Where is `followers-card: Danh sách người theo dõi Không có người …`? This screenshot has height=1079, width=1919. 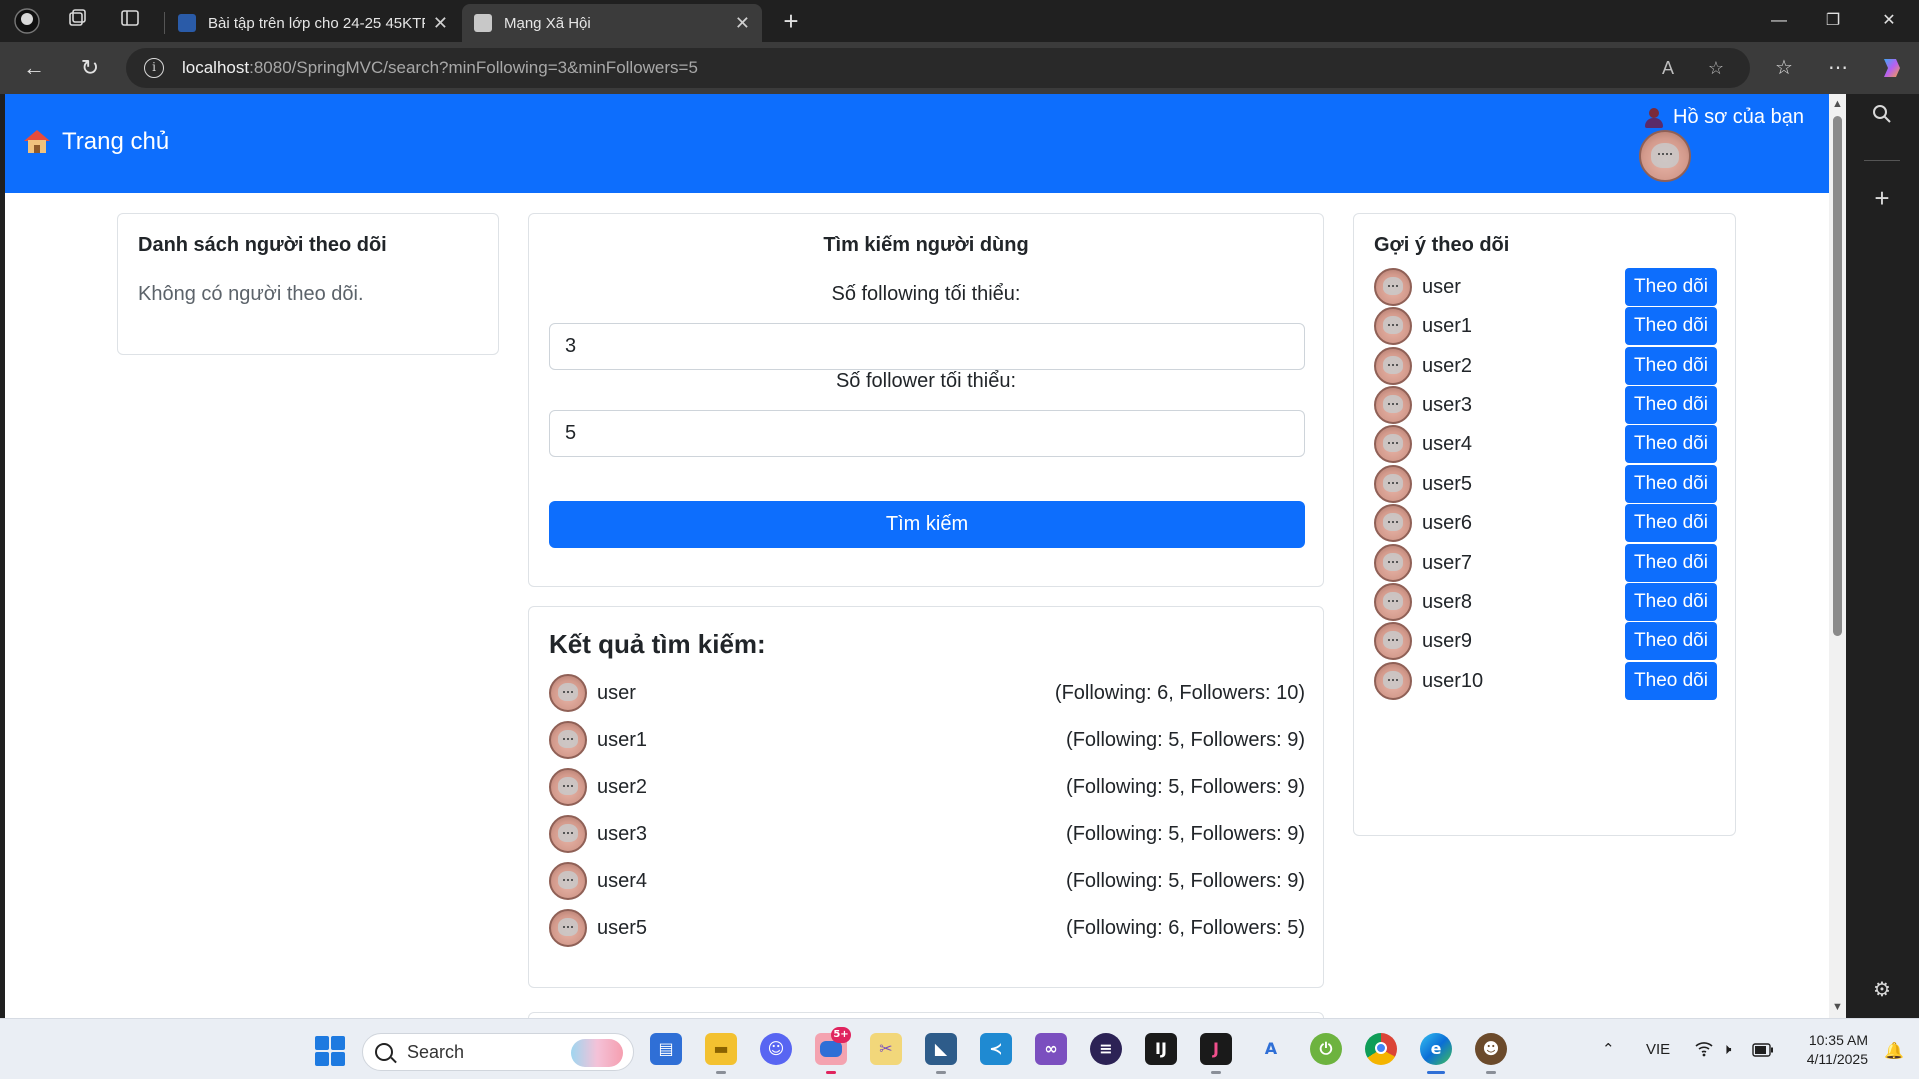
followers-card: Danh sách người theo dõi Không có người … is located at coordinates (308, 284).